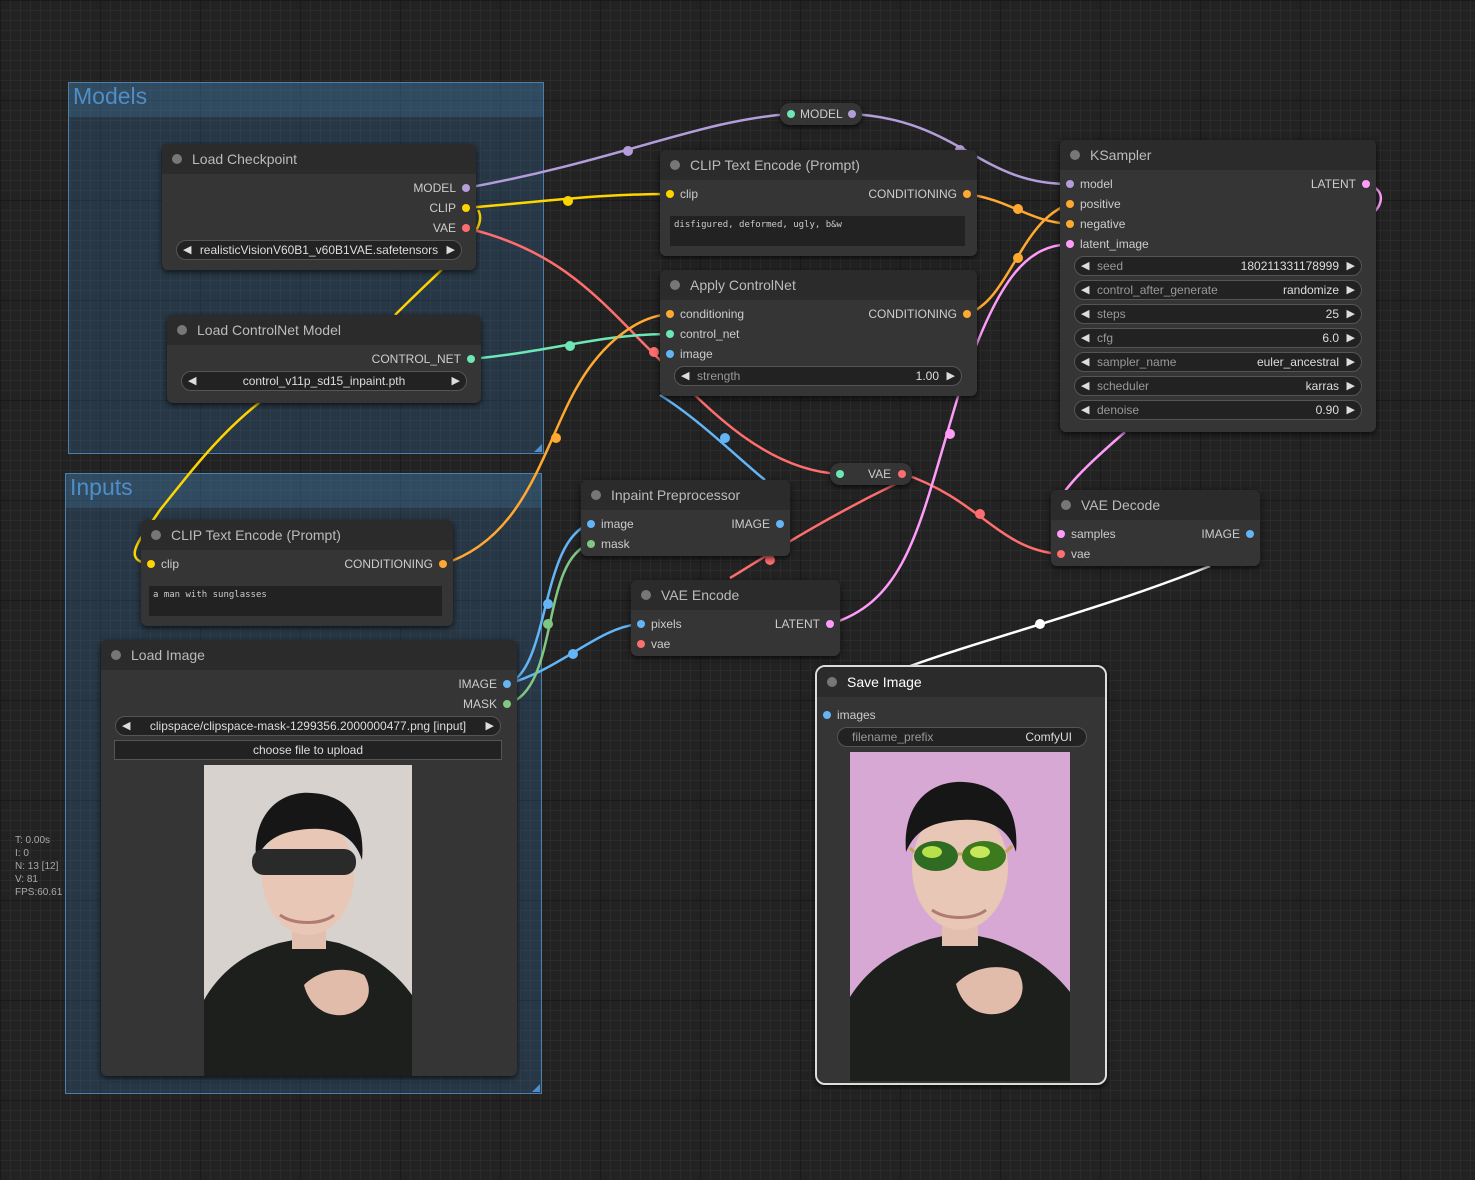  I want to click on prompt-textarea: a man with sunglasses, so click(295, 601).